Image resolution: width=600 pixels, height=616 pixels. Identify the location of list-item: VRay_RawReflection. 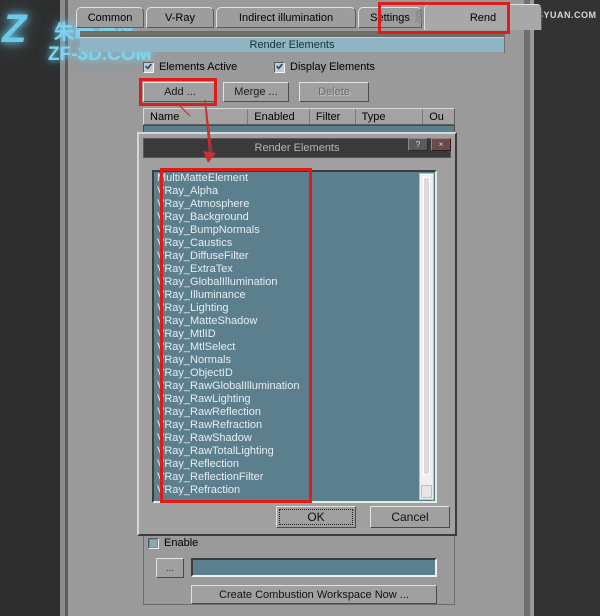
(286, 412).